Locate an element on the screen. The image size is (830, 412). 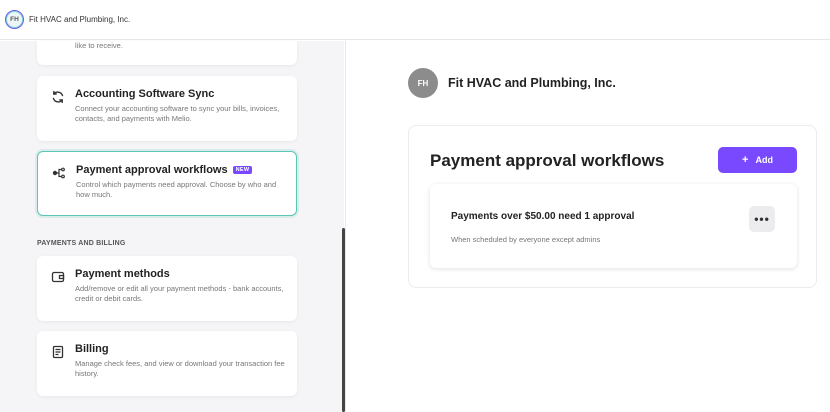
card-title: Payment methods is located at coordinates (122, 274).